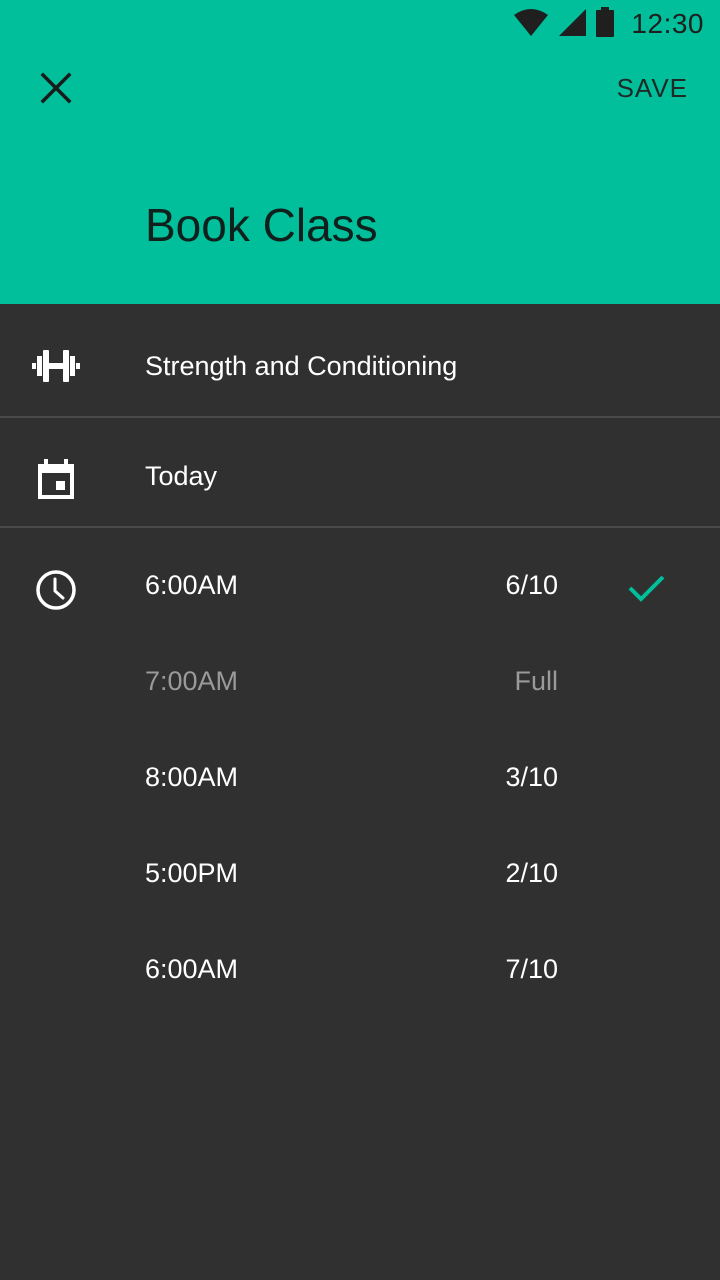  What do you see at coordinates (531, 24) in the screenshot?
I see `wifi-icon` at bounding box center [531, 24].